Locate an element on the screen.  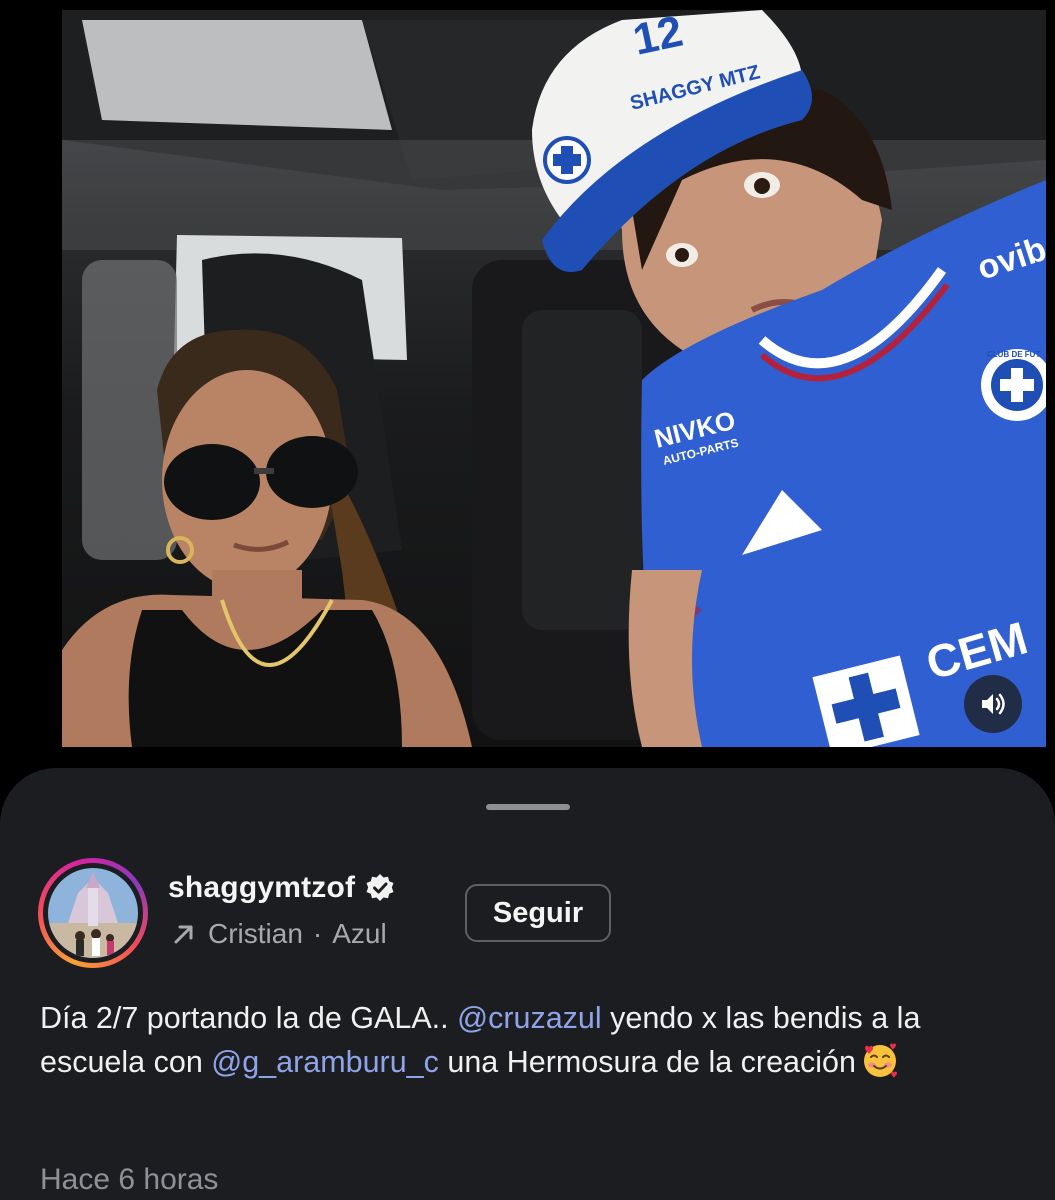
avatar is located at coordinates (93, 913).